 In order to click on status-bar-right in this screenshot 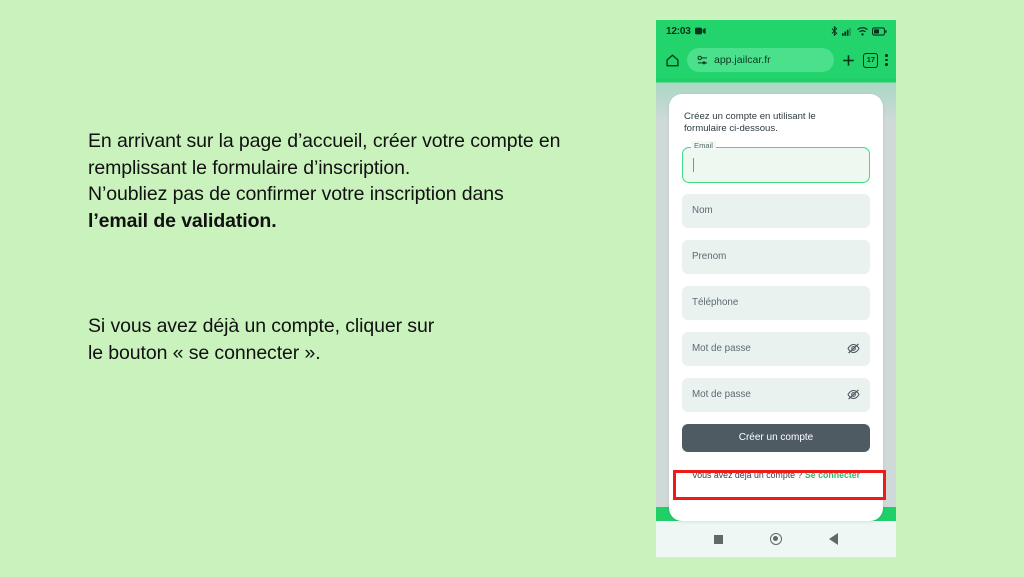, I will do `click(859, 31)`.